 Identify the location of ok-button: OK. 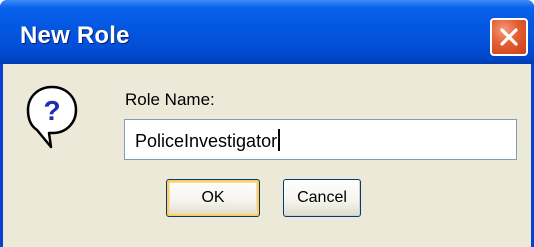
(213, 198).